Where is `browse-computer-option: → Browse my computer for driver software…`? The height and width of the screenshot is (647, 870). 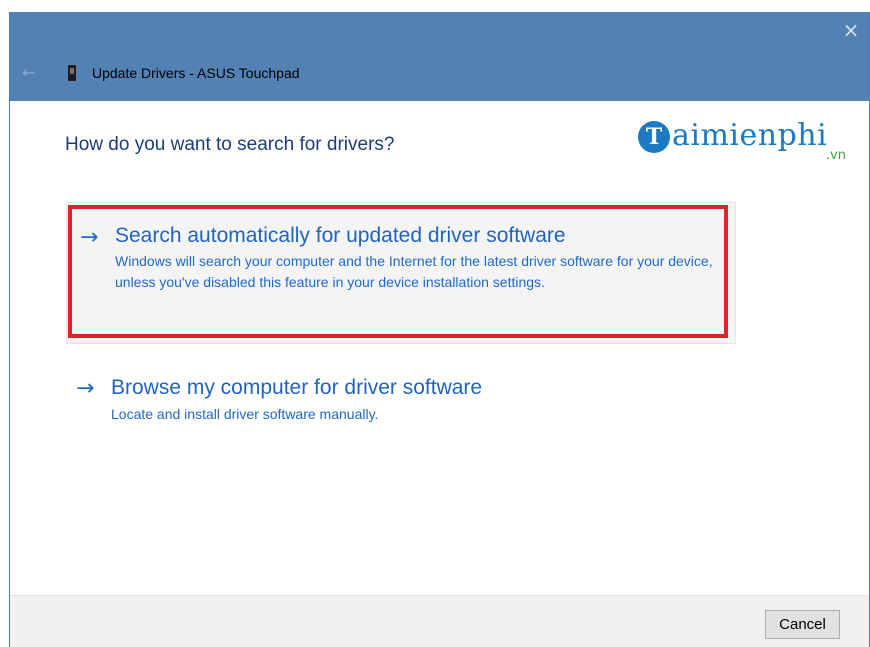 browse-computer-option: → Browse my computer for driver software… is located at coordinates (328, 392).